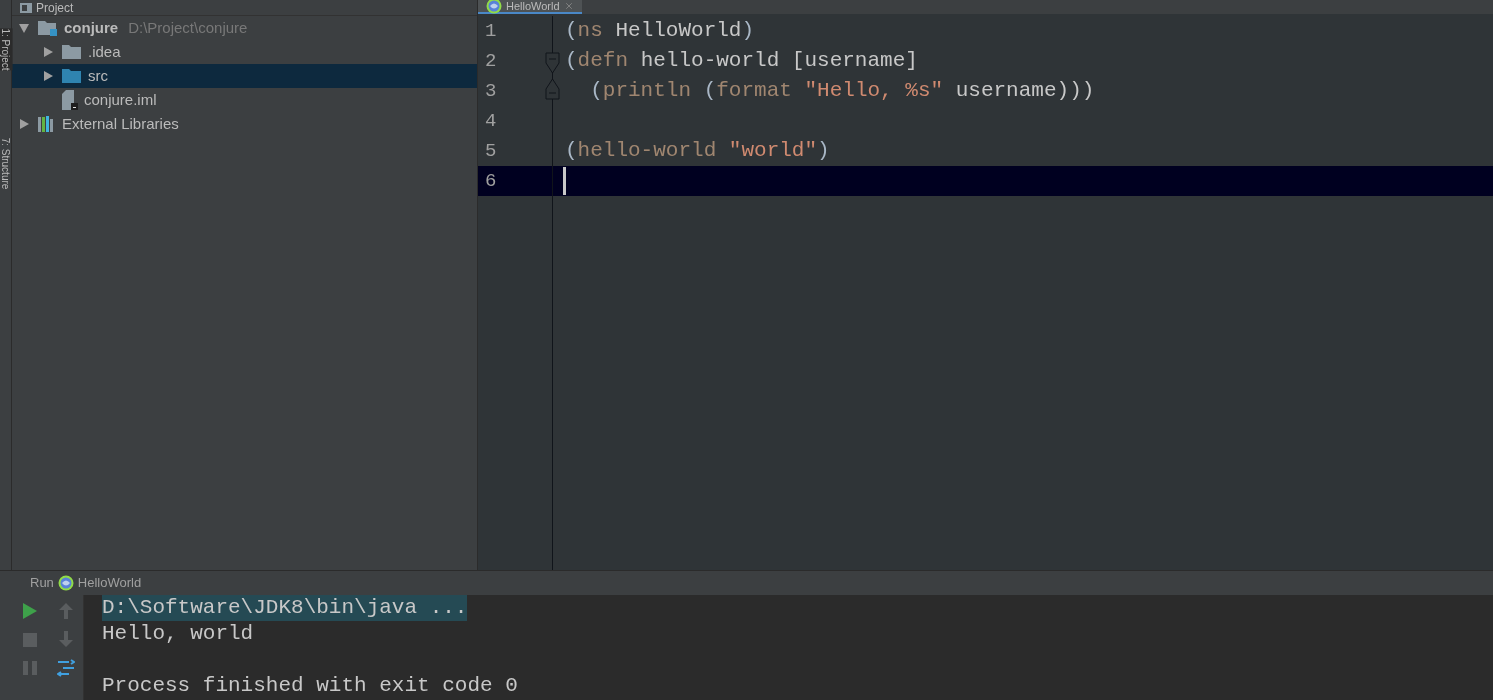  Describe the element at coordinates (65, 668) in the screenshot. I see `soft-wrap-icon` at that location.